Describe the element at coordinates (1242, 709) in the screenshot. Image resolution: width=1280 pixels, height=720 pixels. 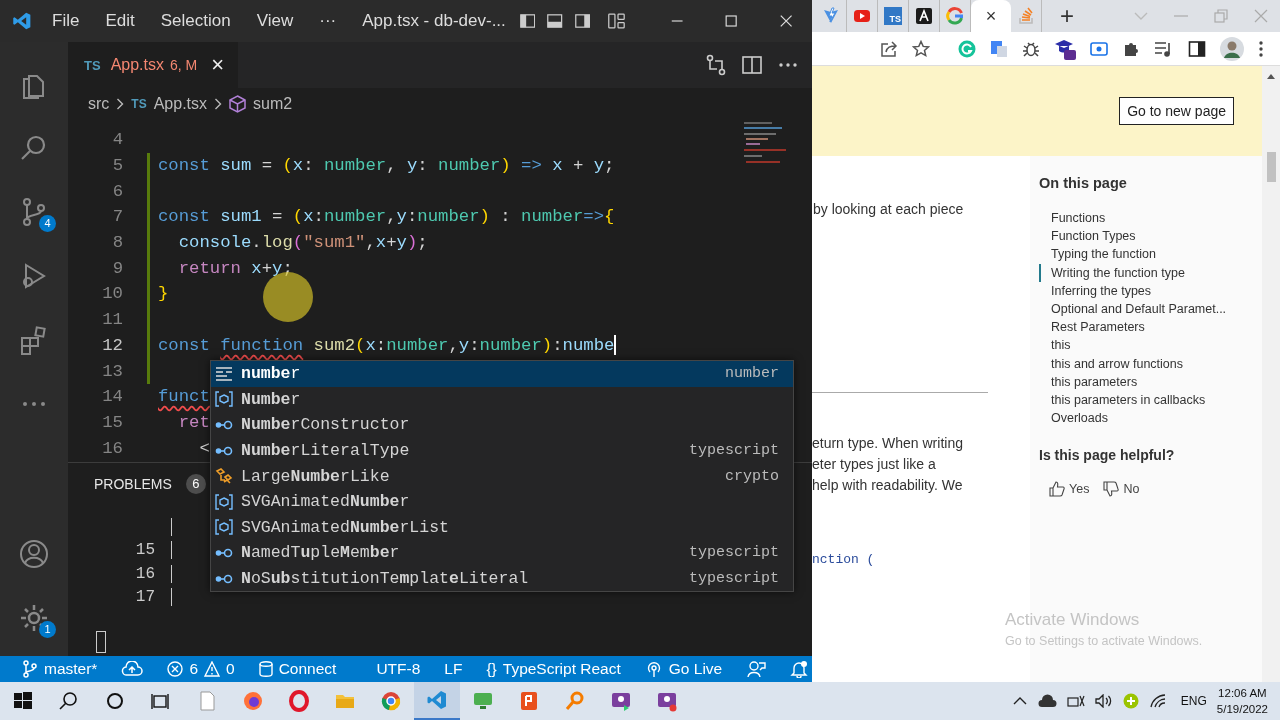
I see `clock-date: 5/19/2022` at that location.